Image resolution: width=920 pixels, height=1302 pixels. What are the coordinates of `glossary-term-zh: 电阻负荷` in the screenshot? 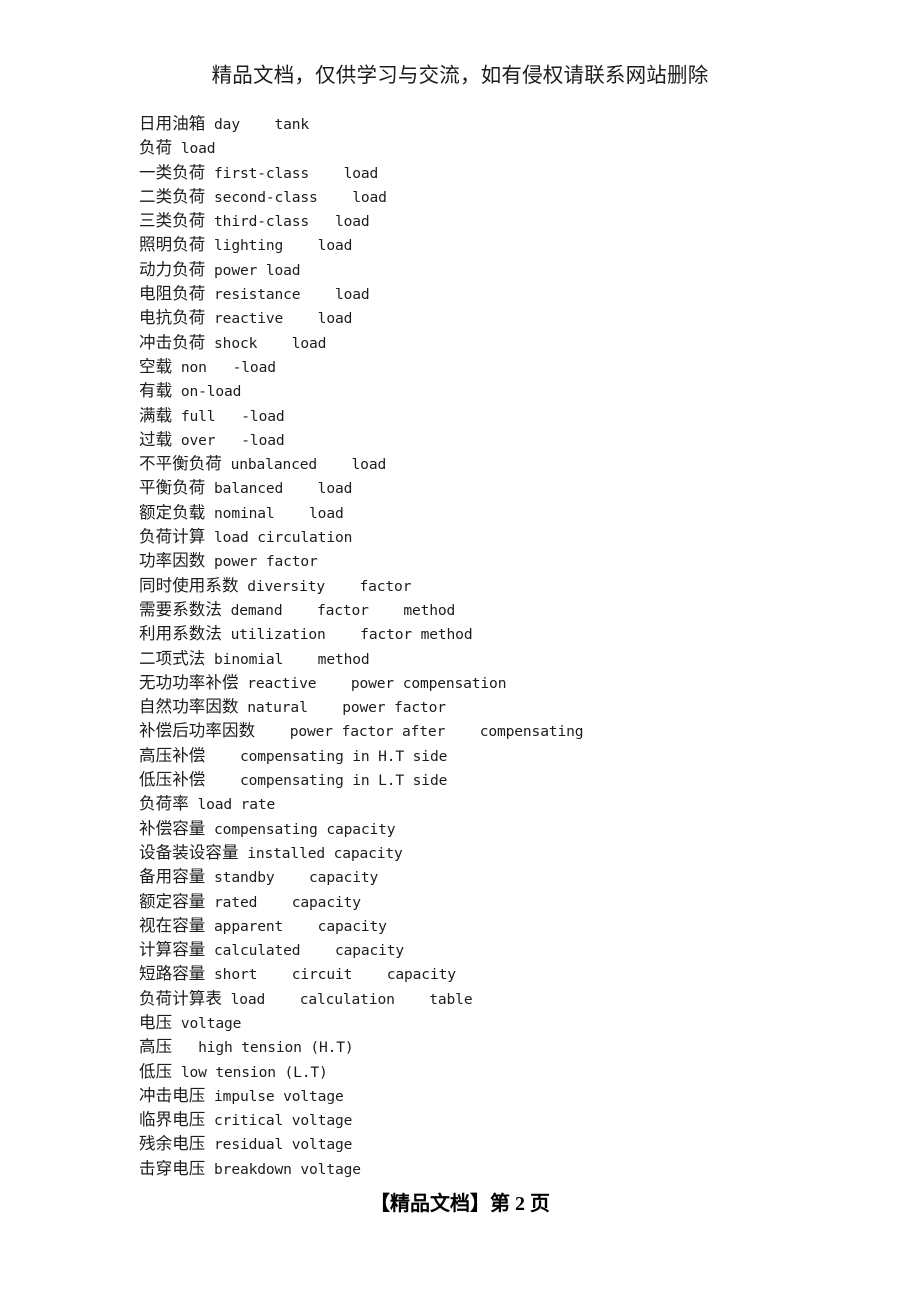 It's located at (172, 294).